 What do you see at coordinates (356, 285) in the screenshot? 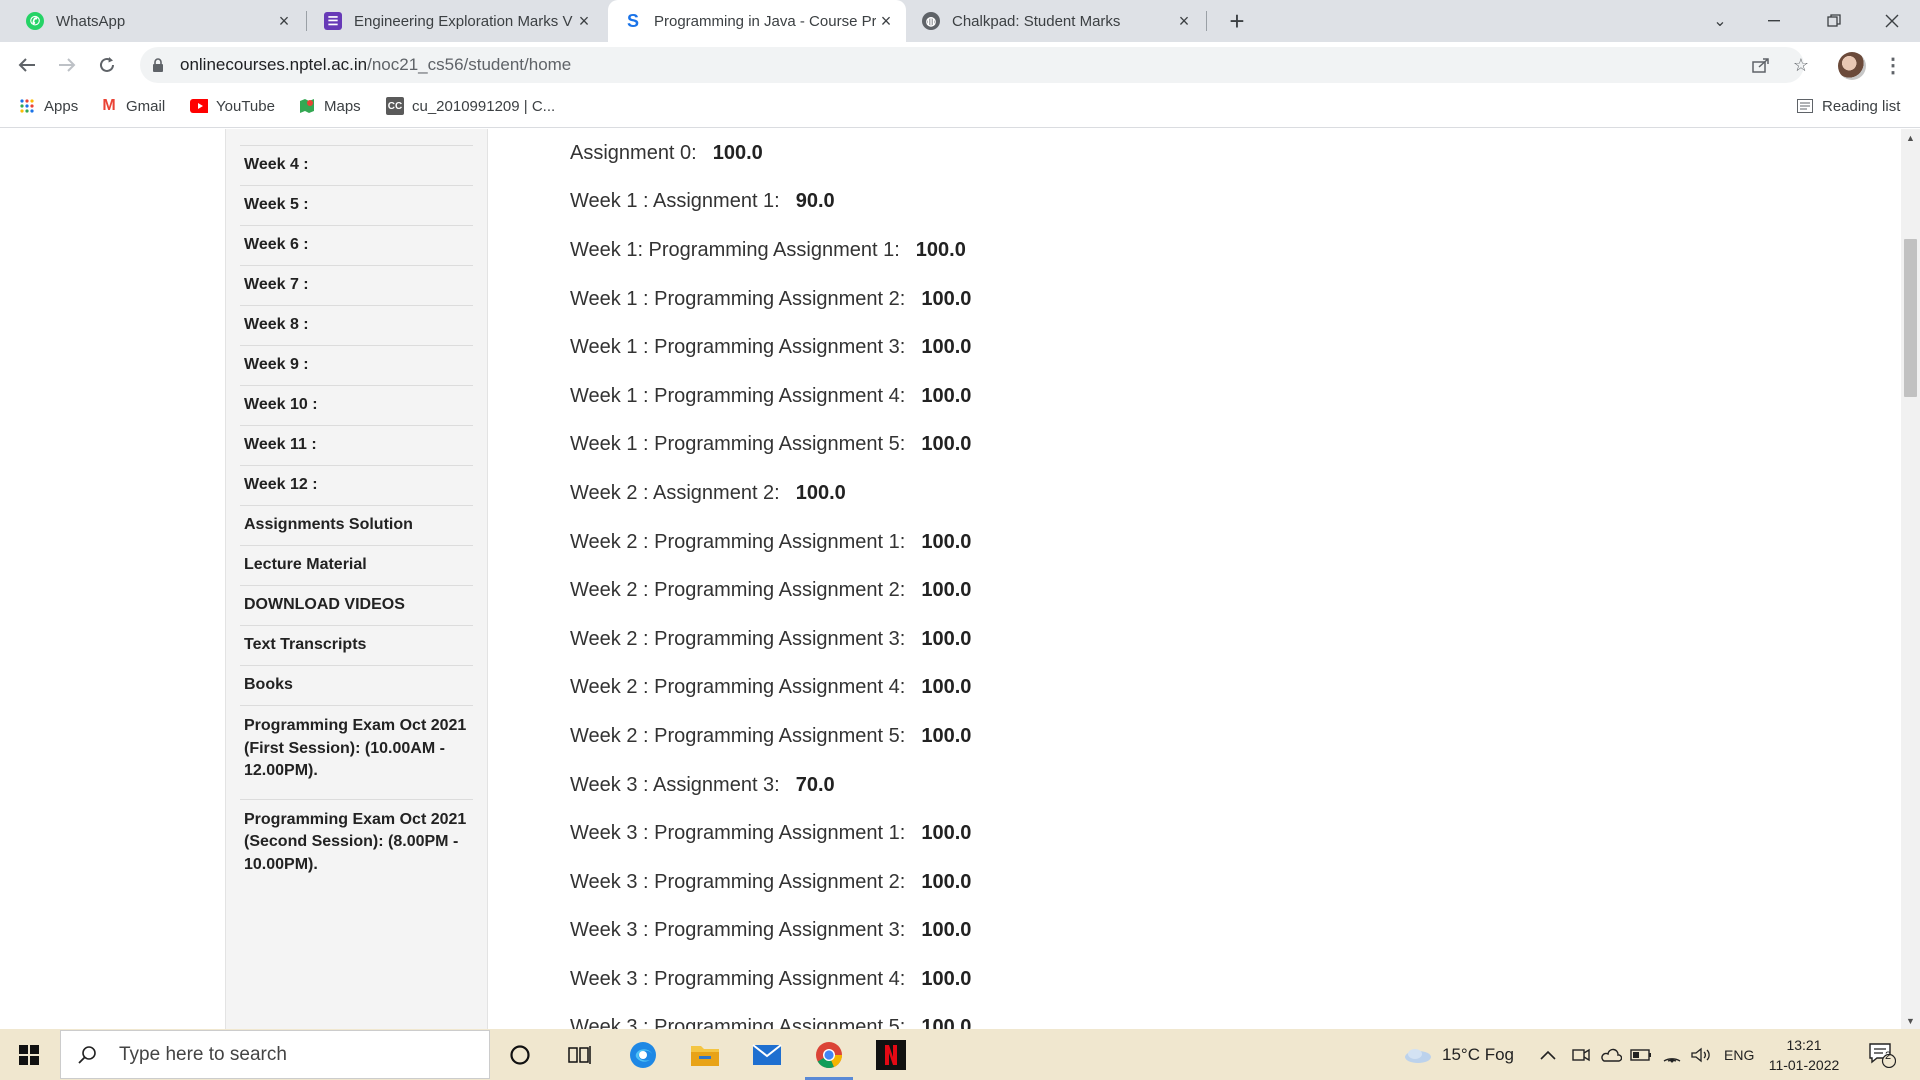
I see `sidebar-item-week-7: Week 7 :` at bounding box center [356, 285].